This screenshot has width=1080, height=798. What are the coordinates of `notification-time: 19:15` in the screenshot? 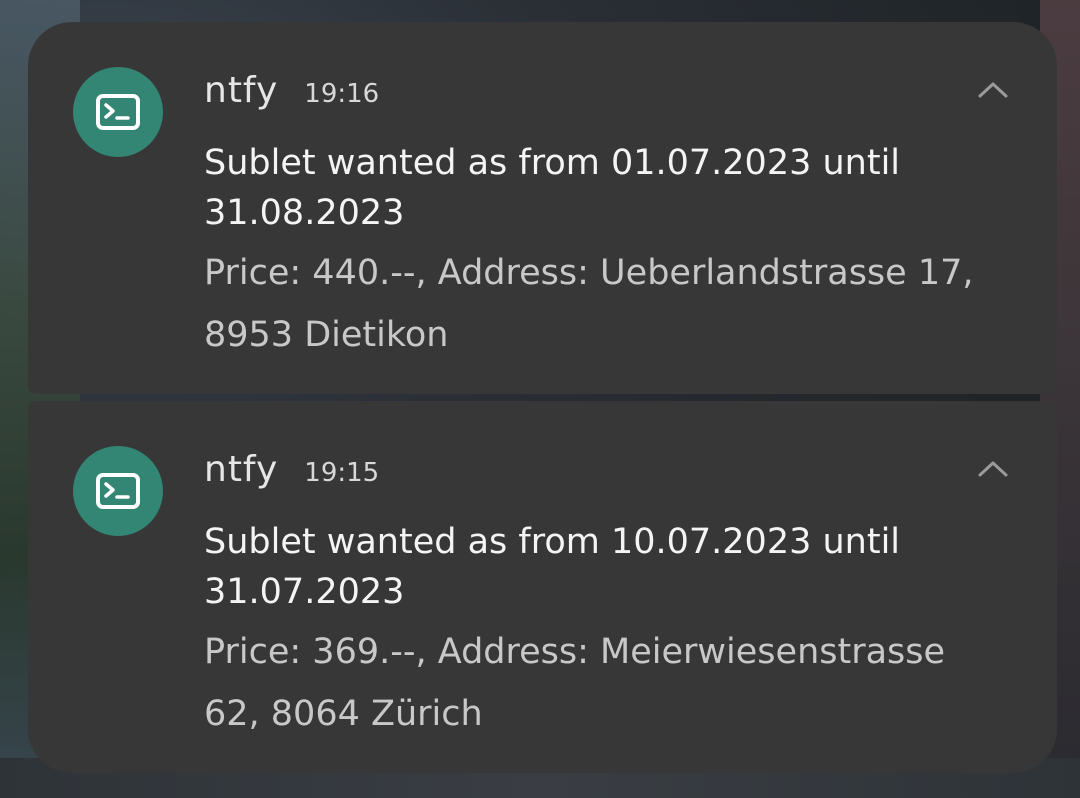 It's located at (342, 473).